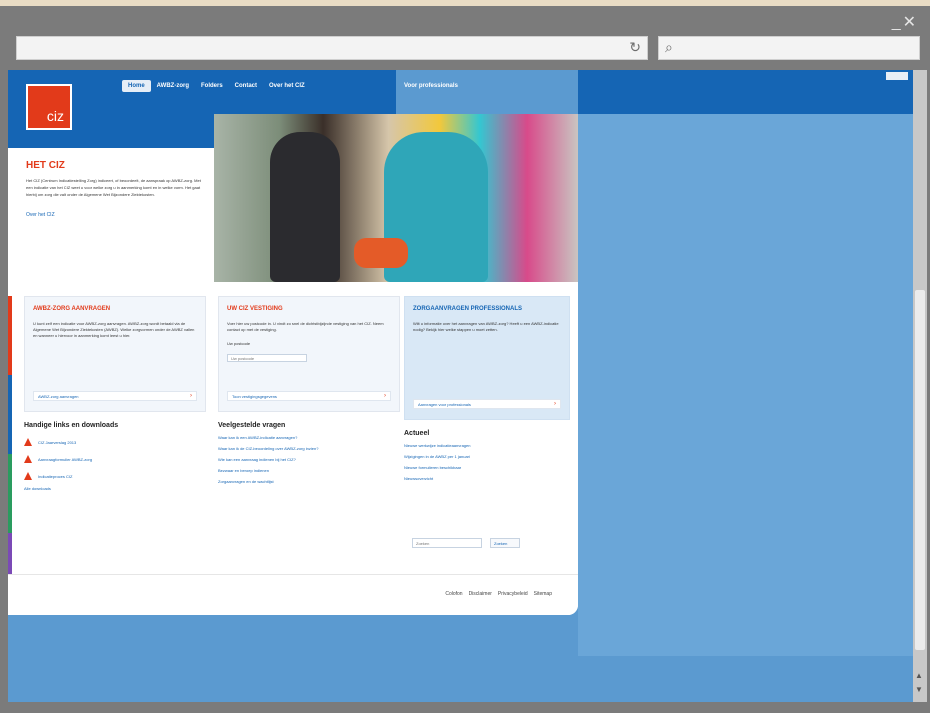  Describe the element at coordinates (905, 22) in the screenshot. I see `window-controls: _✕` at that location.